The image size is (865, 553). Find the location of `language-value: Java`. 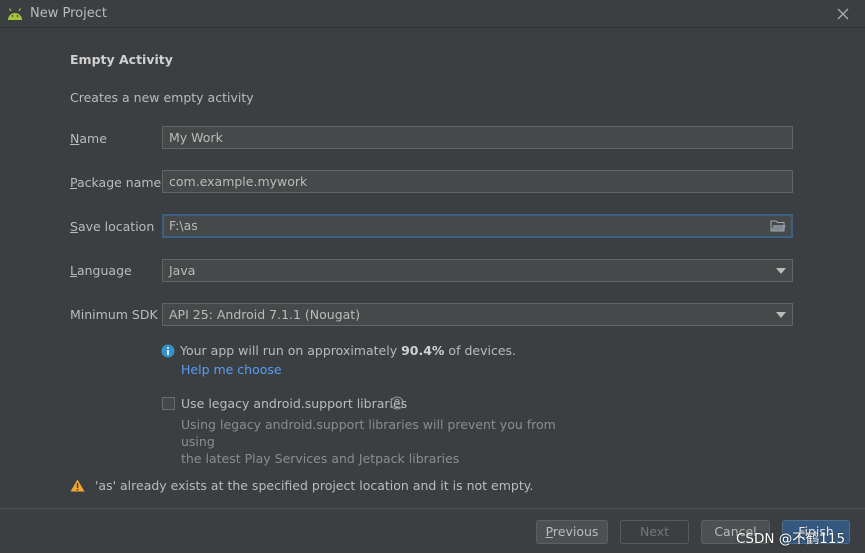

language-value: Java is located at coordinates (182, 270).